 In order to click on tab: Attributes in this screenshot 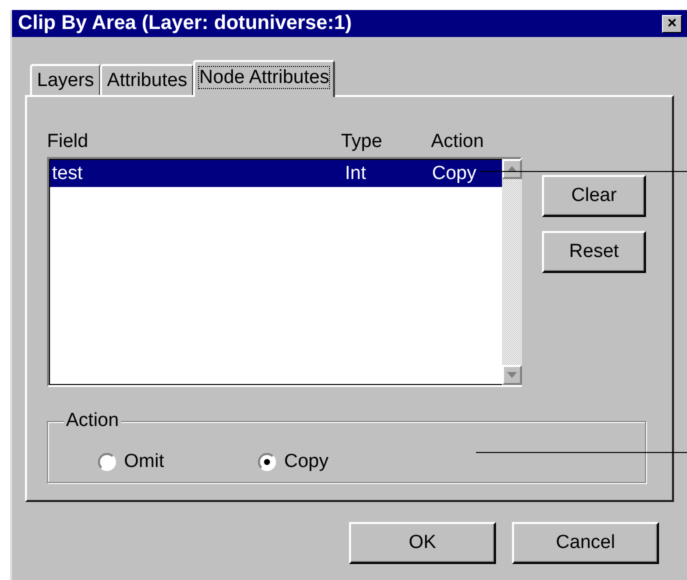, I will do `click(147, 79)`.